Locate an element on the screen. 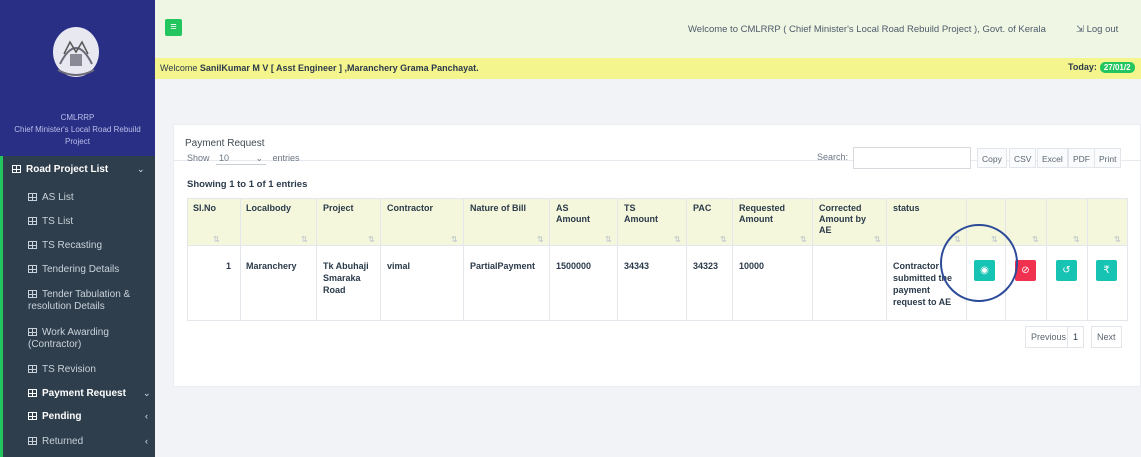 The width and height of the screenshot is (1141, 457). sidebar-item-tendering-details: Tendering Details is located at coordinates (73, 270).